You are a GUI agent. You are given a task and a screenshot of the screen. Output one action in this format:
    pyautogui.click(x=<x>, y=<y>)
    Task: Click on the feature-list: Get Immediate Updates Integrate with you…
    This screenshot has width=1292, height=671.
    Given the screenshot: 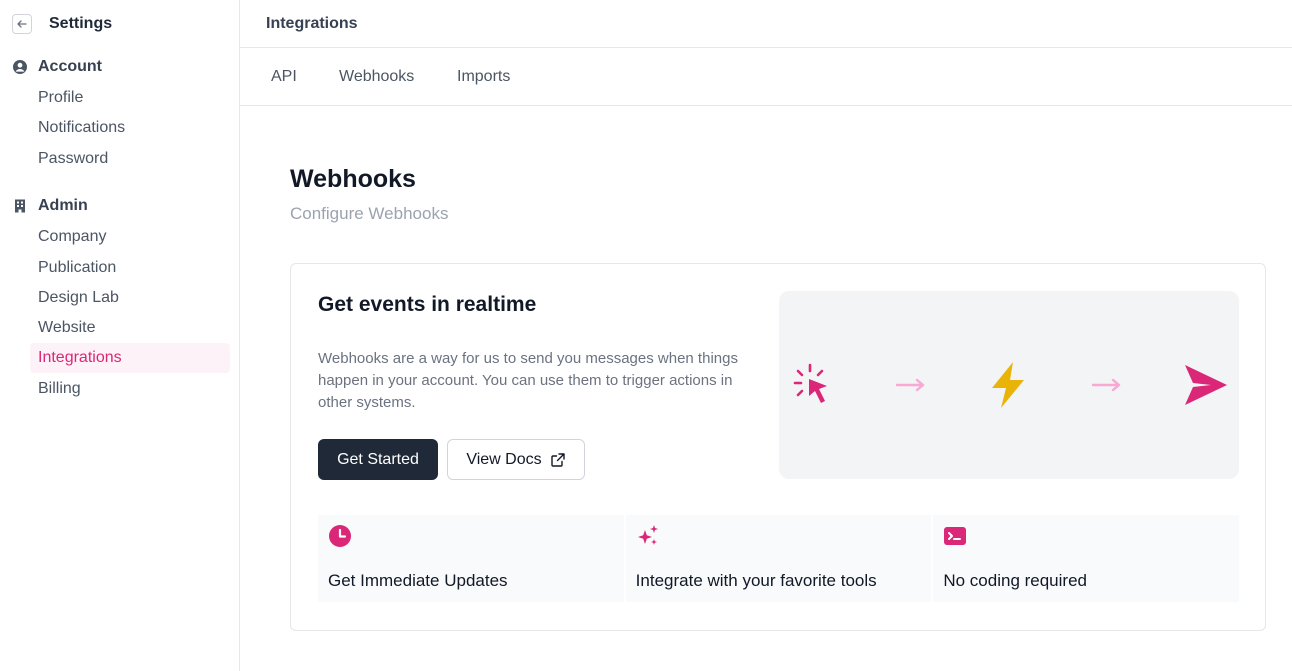 What is the action you would take?
    pyautogui.click(x=779, y=558)
    